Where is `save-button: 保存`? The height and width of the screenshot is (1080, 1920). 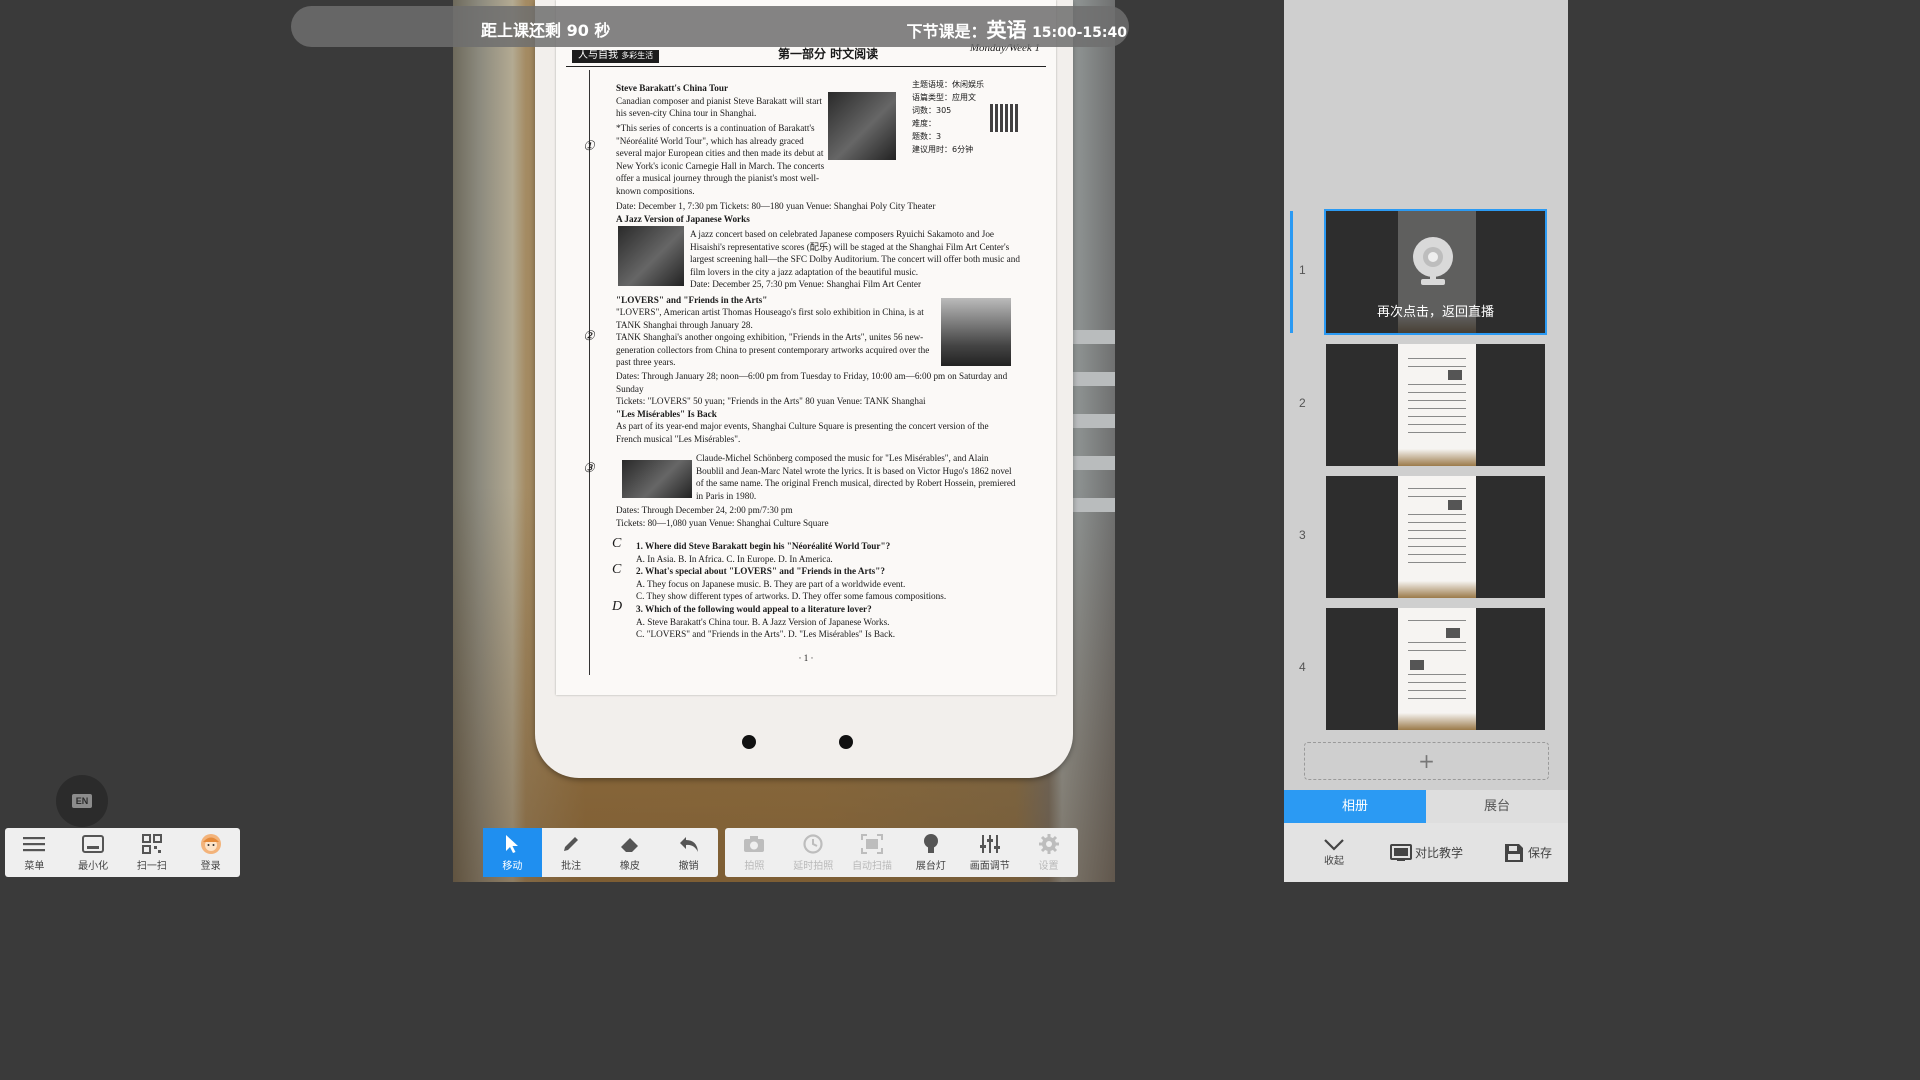
save-button: 保存 is located at coordinates (1528, 852).